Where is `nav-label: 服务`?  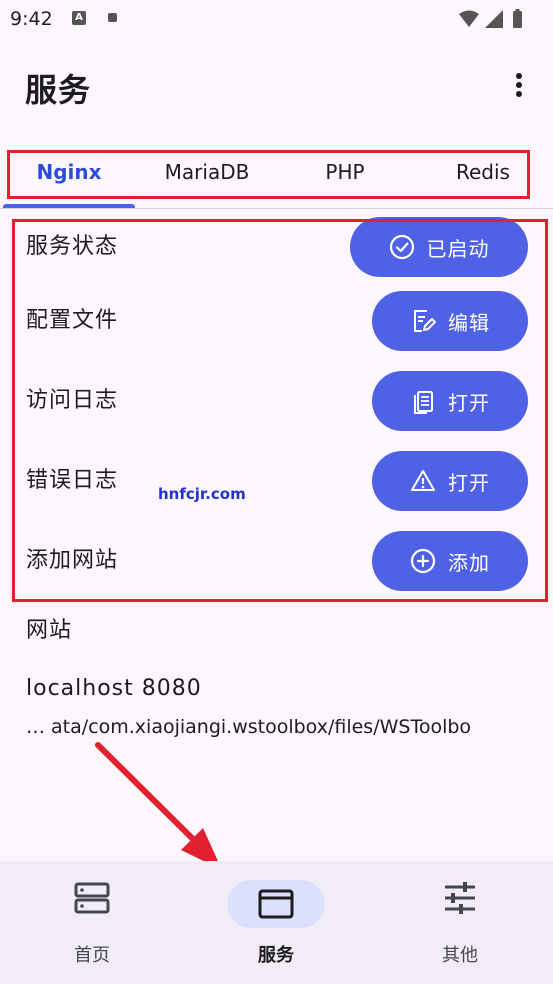 nav-label: 服务 is located at coordinates (276, 955).